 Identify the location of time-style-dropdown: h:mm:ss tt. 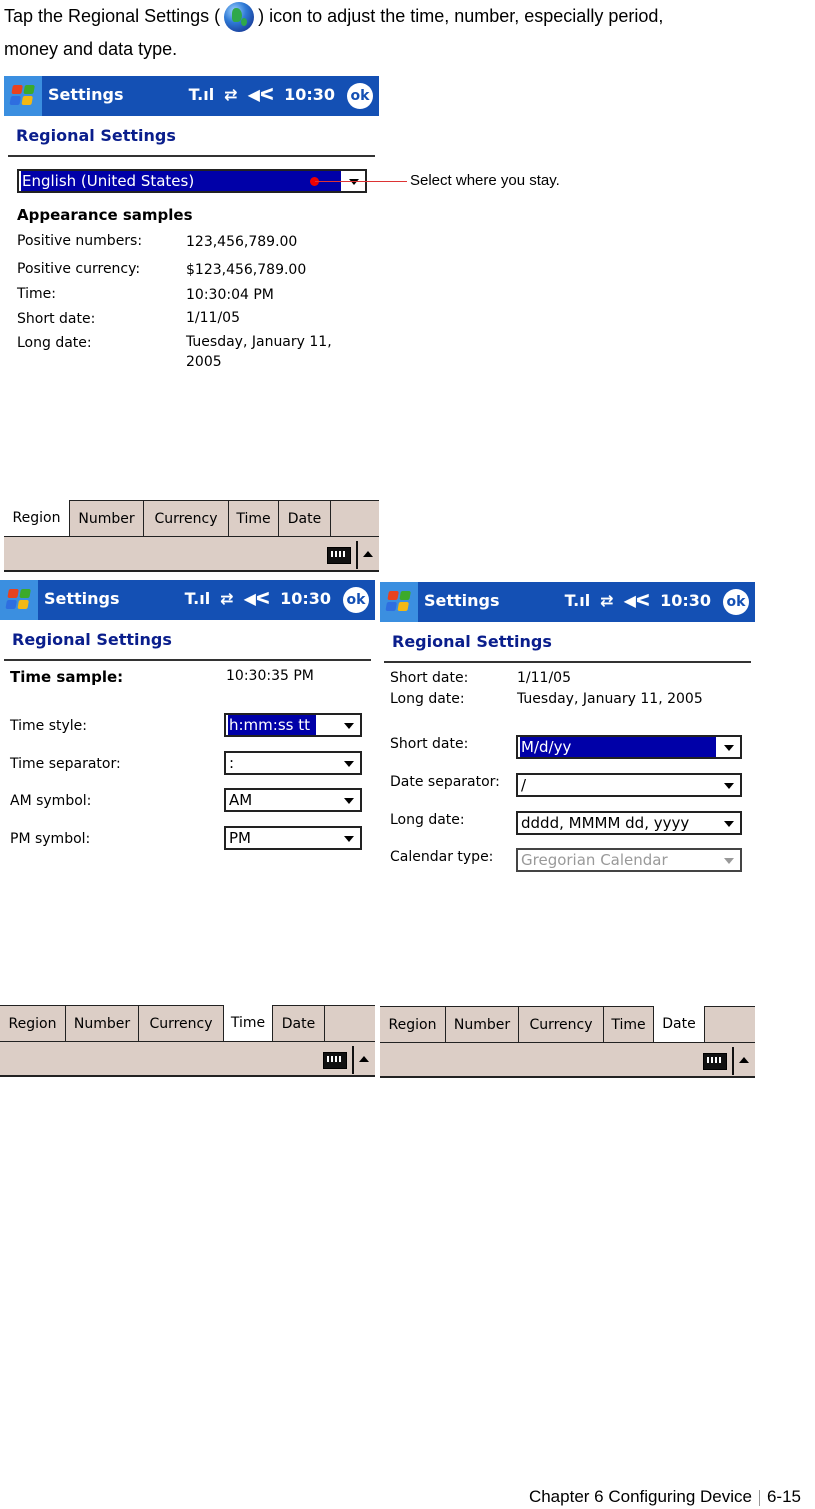
(293, 725).